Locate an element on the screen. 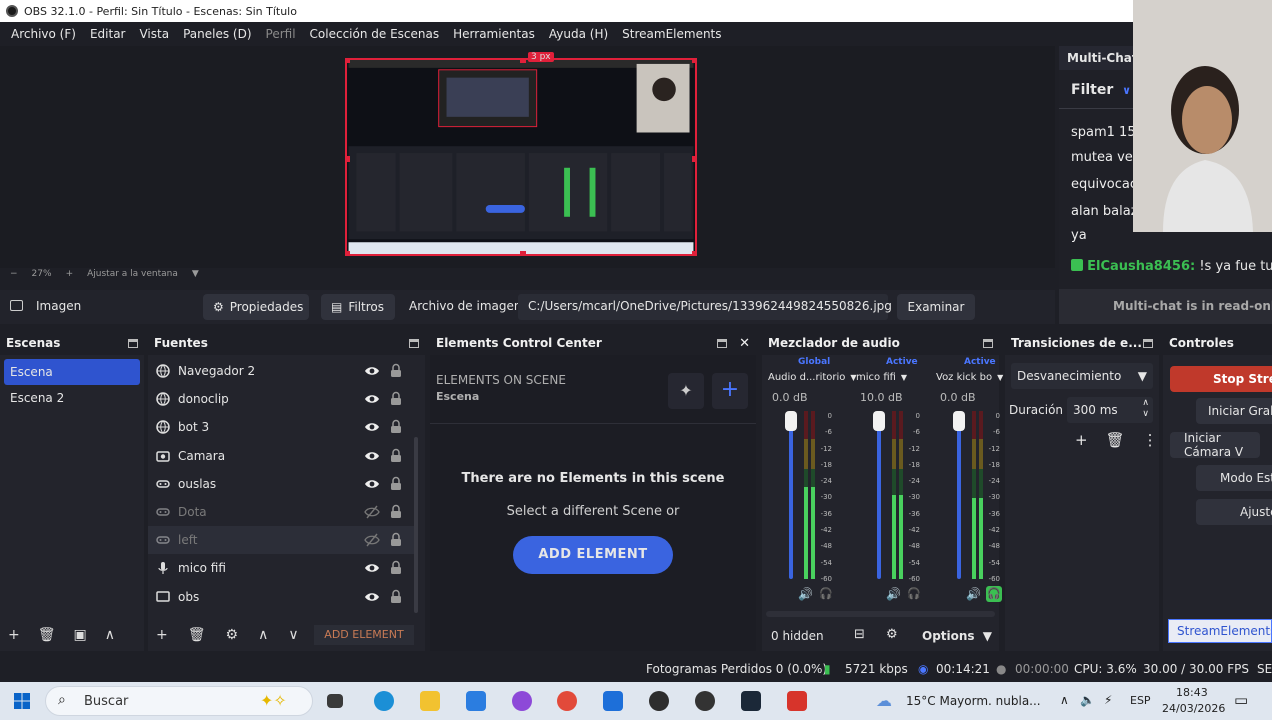 Image resolution: width=1272 pixels, height=720 pixels. menu-item-7: Ayuda (H) is located at coordinates (578, 34).